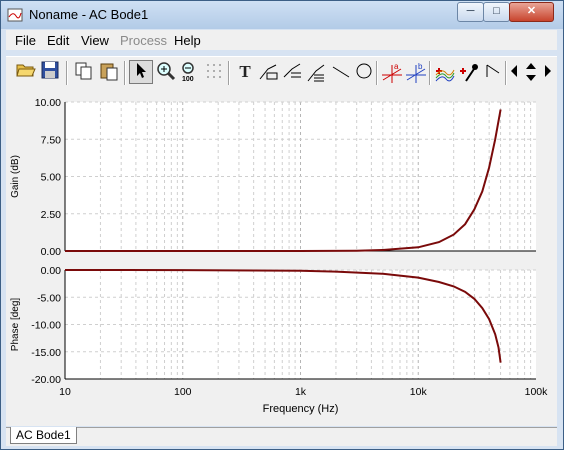 This screenshot has height=450, width=564. Describe the element at coordinates (51, 252) in the screenshot. I see `gain-y-tick-label: 0.00` at that location.